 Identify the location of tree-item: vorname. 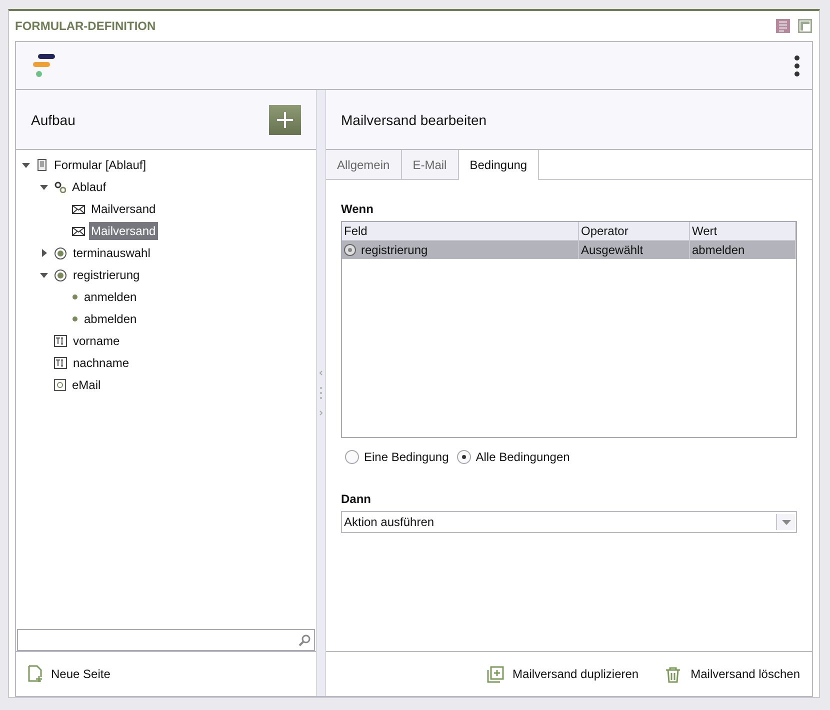
(96, 341).